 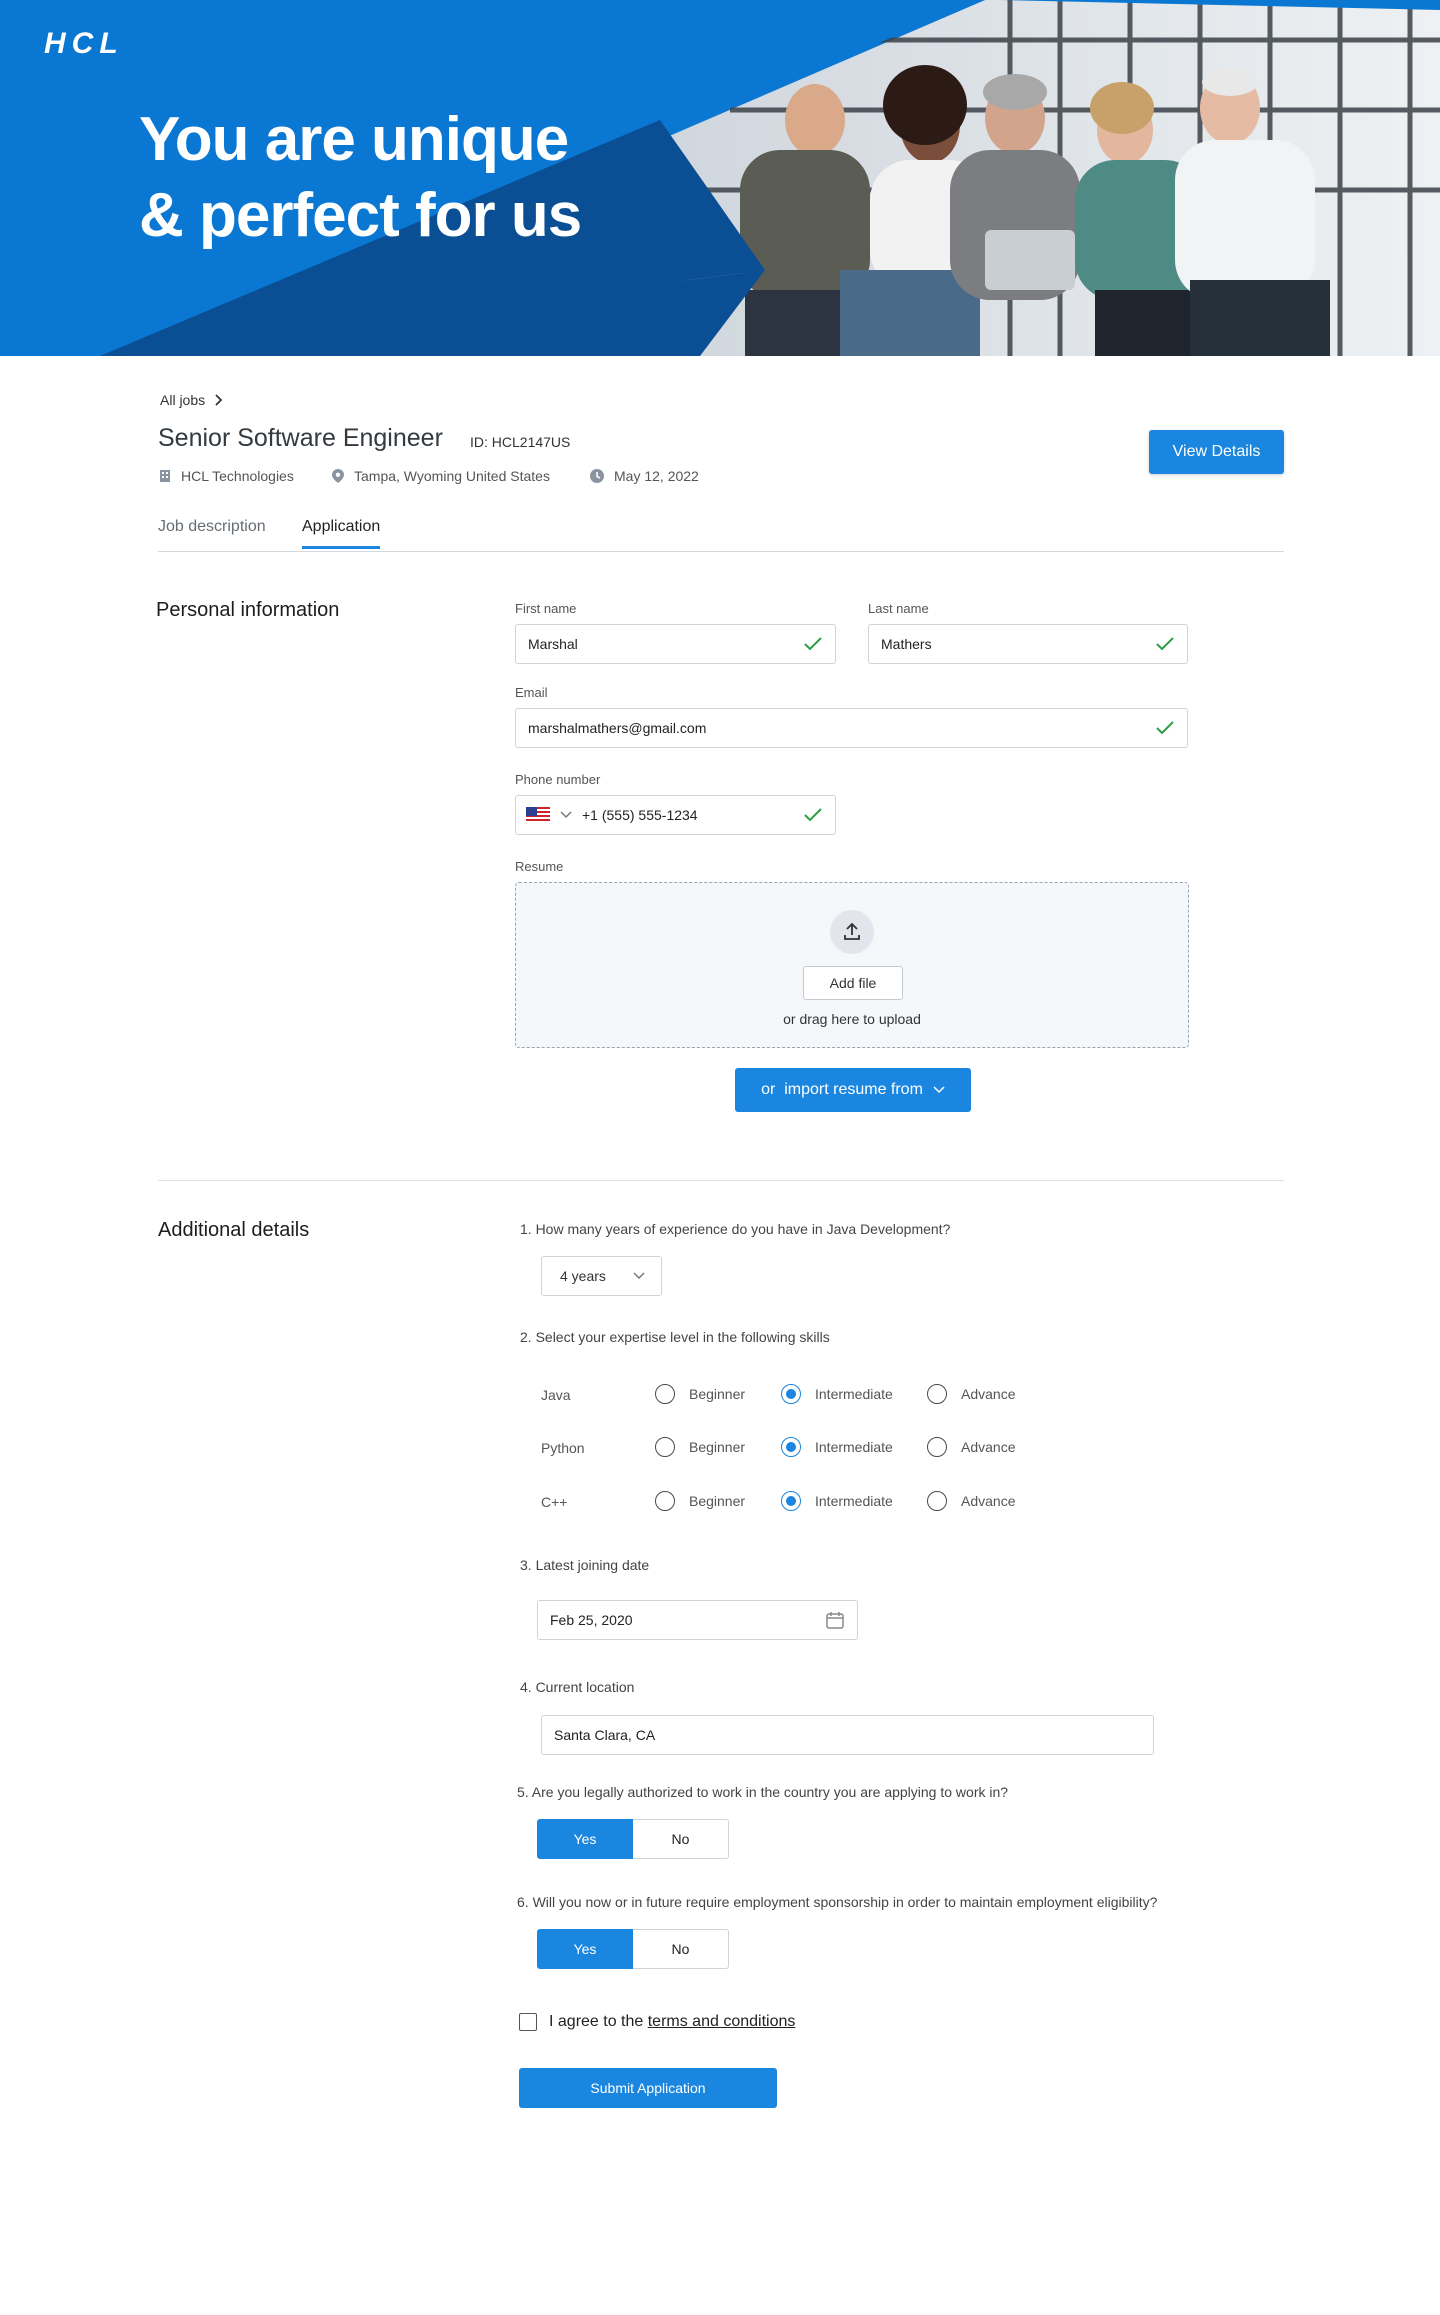 What do you see at coordinates (898, 608) in the screenshot?
I see `last-name-label: Last name` at bounding box center [898, 608].